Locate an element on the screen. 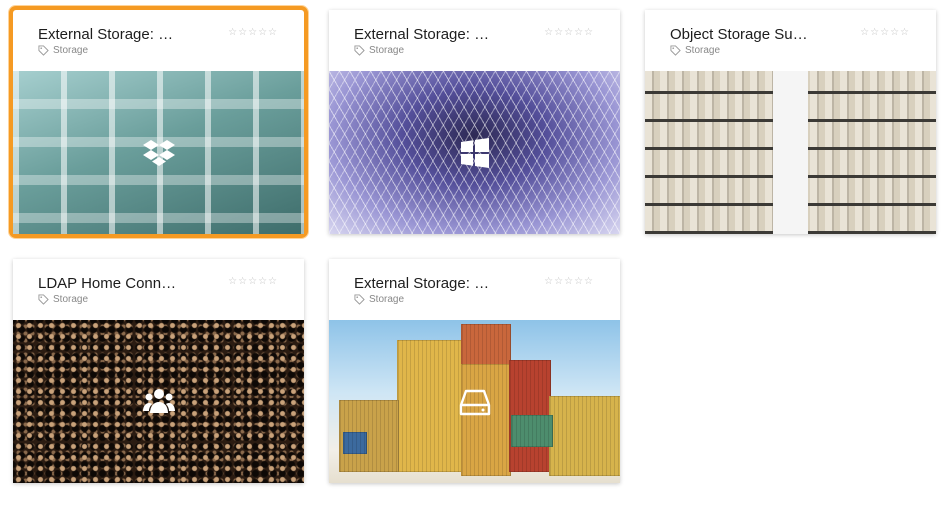  app-card-external-storage-dropbox: External Storage: … ☆☆☆☆☆ Storage is located at coordinates (158, 122).